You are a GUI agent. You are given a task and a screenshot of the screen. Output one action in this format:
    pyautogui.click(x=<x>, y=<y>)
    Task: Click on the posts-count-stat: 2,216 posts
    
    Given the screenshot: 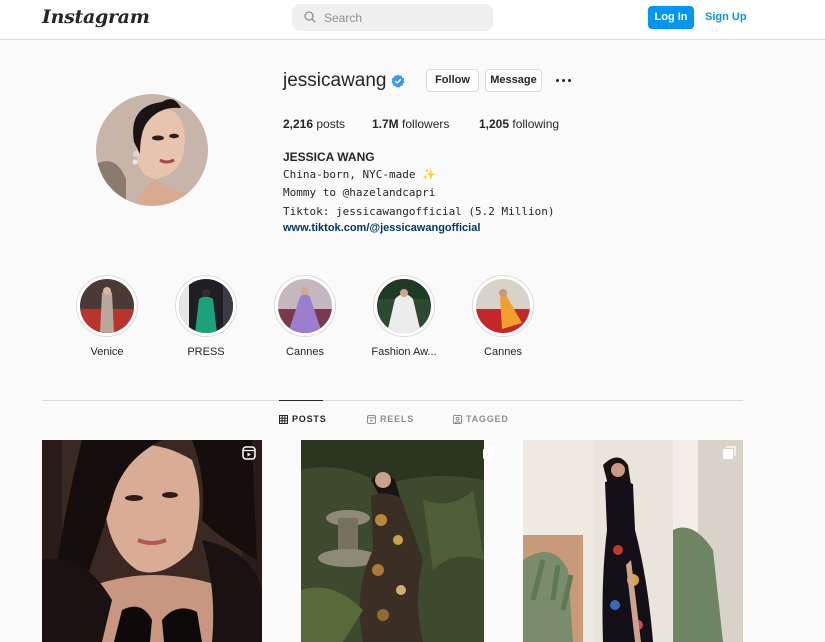 What is the action you would take?
    pyautogui.click(x=314, y=124)
    